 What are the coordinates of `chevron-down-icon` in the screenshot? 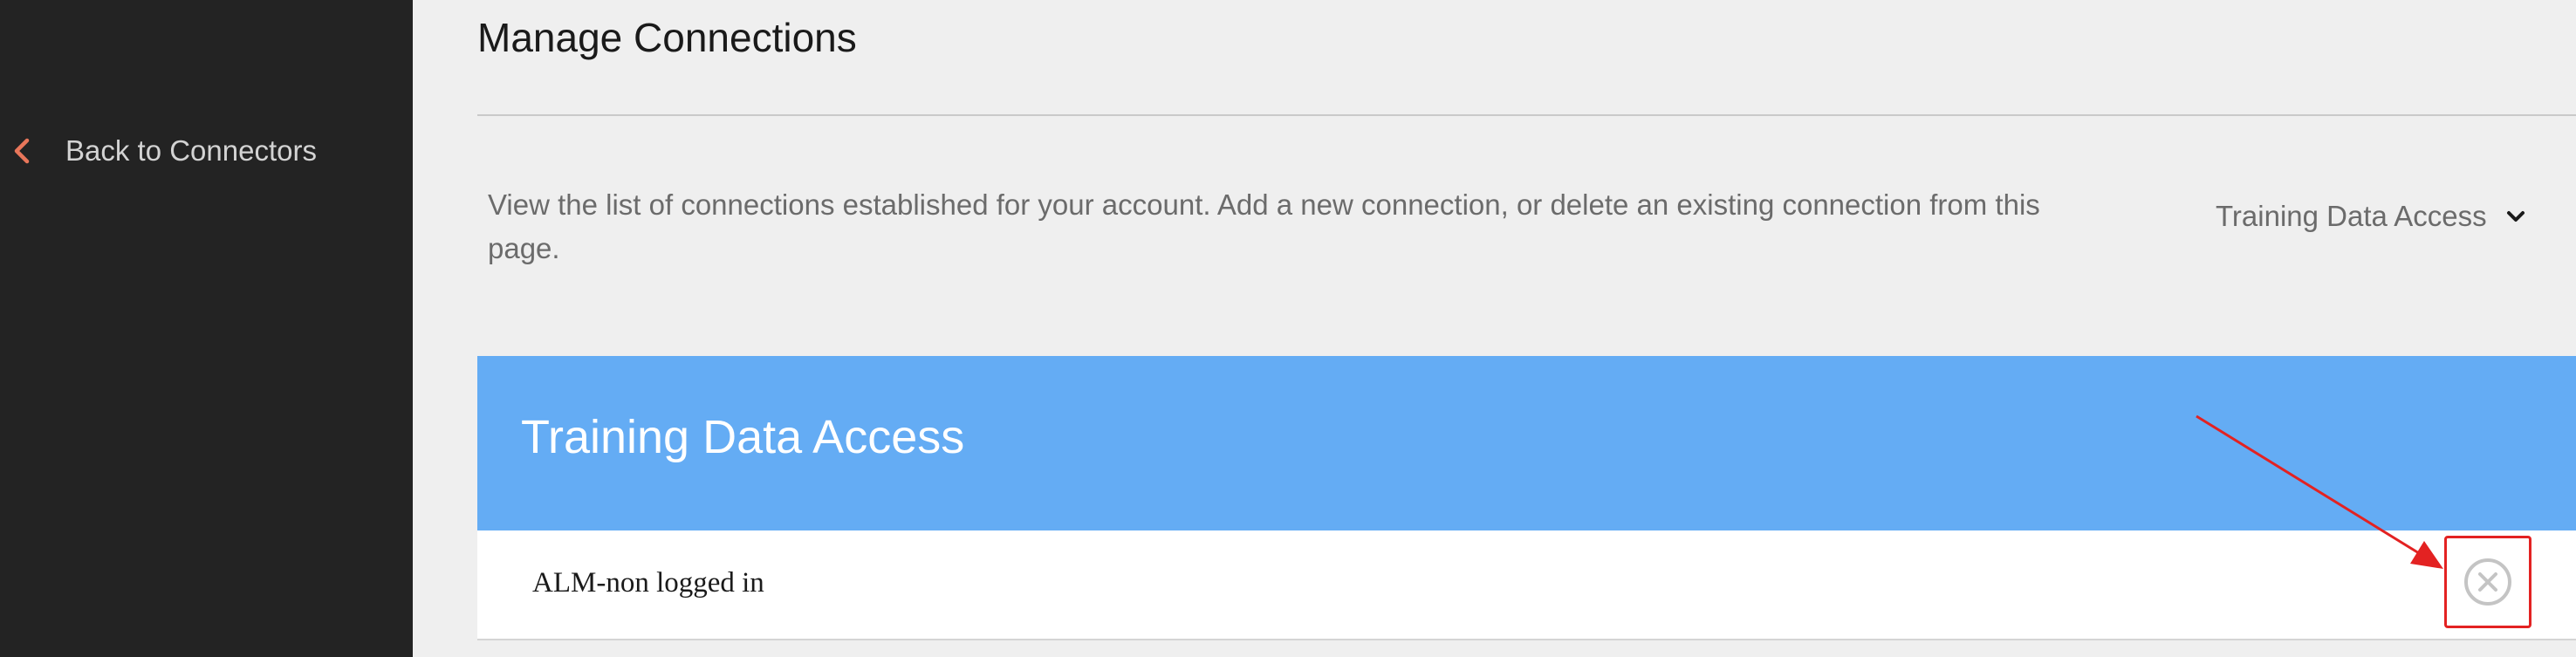 It's located at (2515, 216).